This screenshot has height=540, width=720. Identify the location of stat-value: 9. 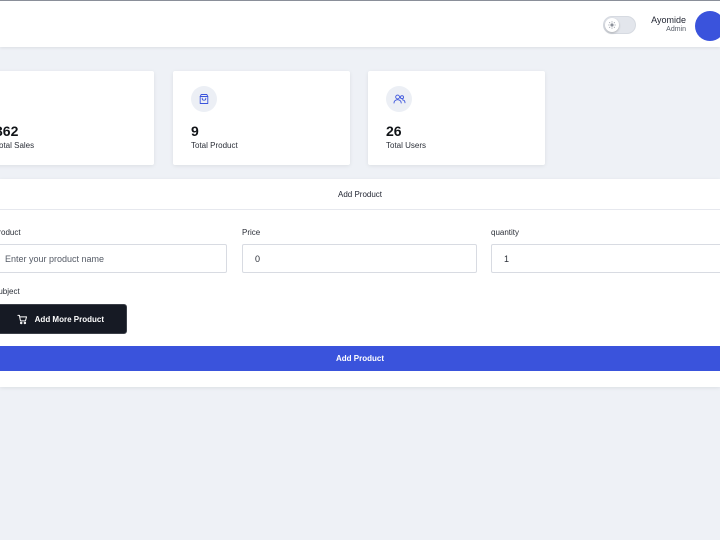
(195, 131).